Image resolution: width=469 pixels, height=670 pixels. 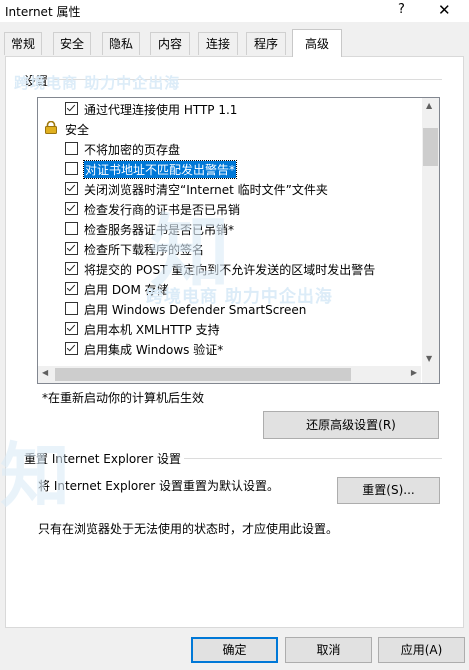 I want to click on settings-row: 将提交的 POST 重定向到不允许发送的区域时发出警告, so click(x=229, y=268).